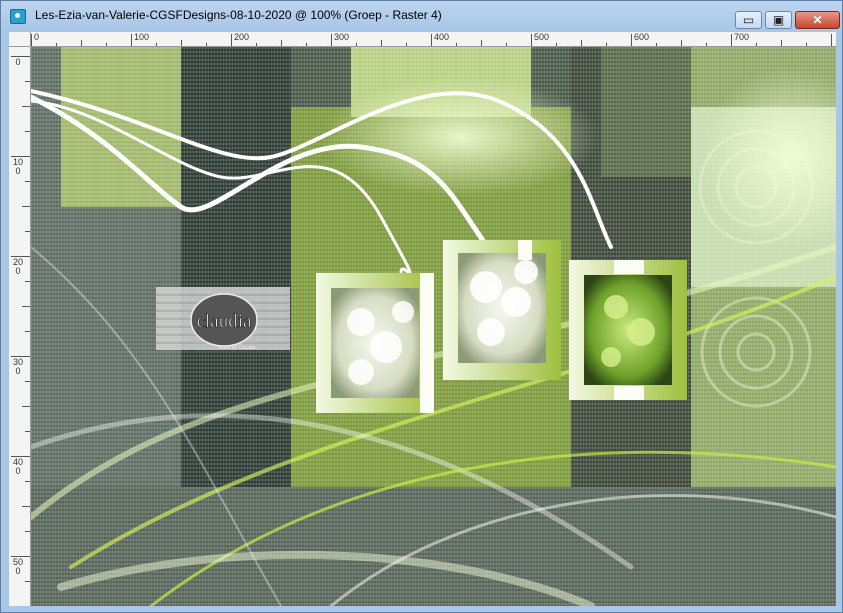 The image size is (843, 613). I want to click on ruler-v-ticks, so click(20, 319).